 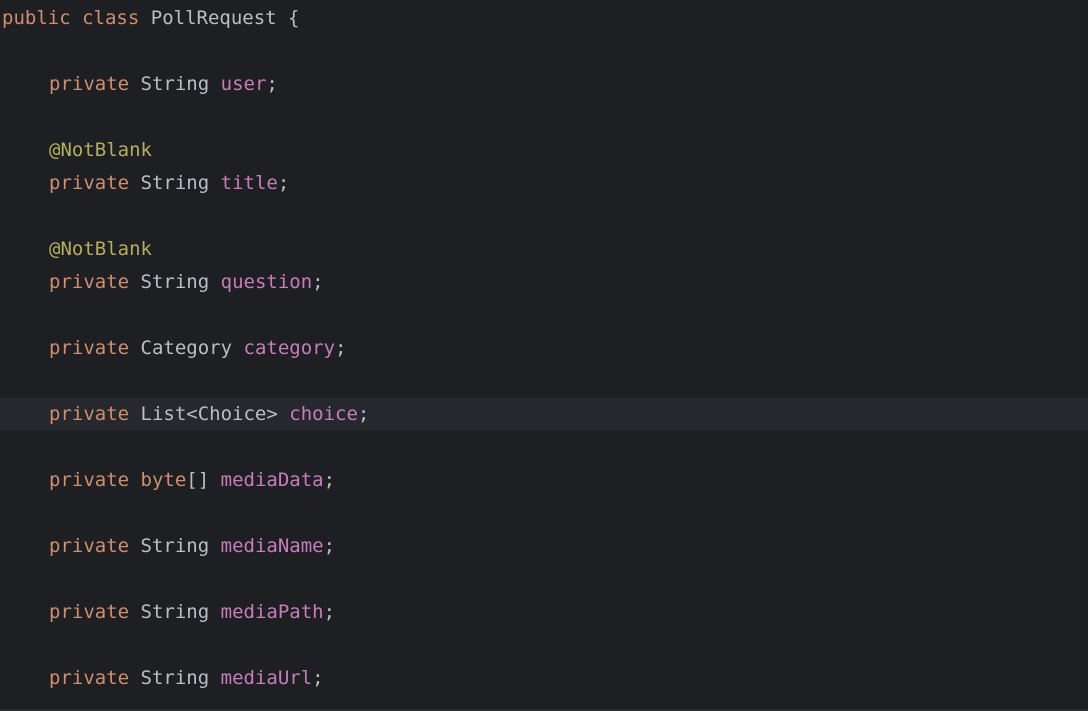 What do you see at coordinates (544, 84) in the screenshot?
I see `code-line-field-user: private String user;` at bounding box center [544, 84].